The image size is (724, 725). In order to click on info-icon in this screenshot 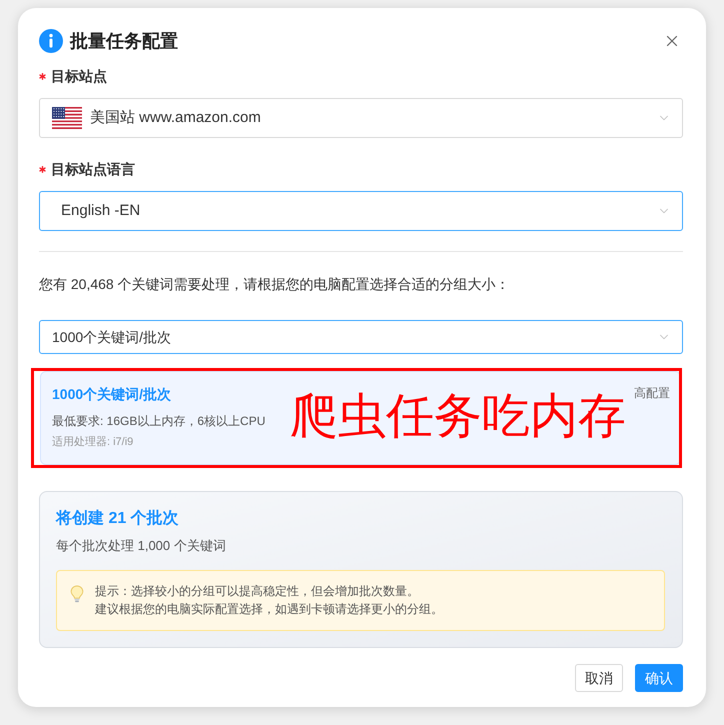, I will do `click(51, 41)`.